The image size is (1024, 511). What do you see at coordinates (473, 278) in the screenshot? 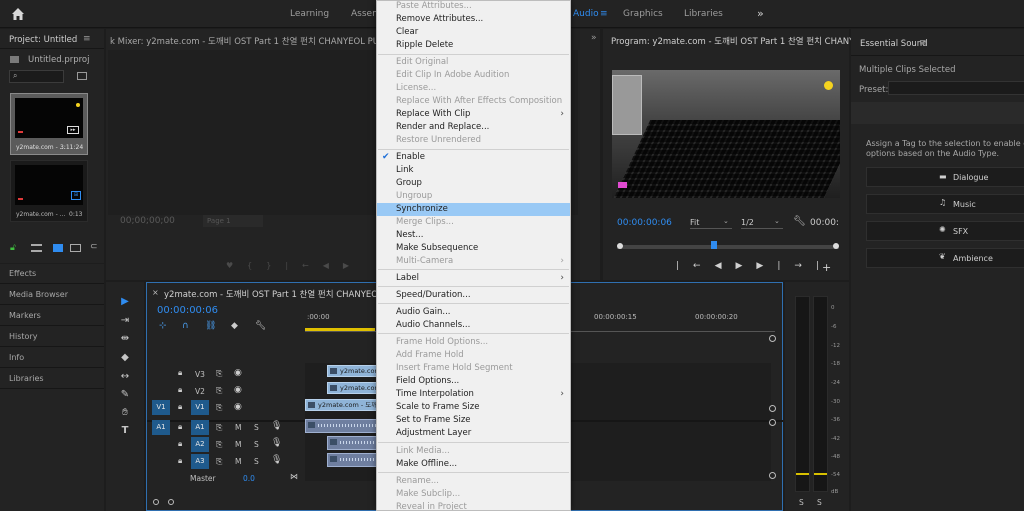
I see `menu-item-label: Label ›` at bounding box center [473, 278].